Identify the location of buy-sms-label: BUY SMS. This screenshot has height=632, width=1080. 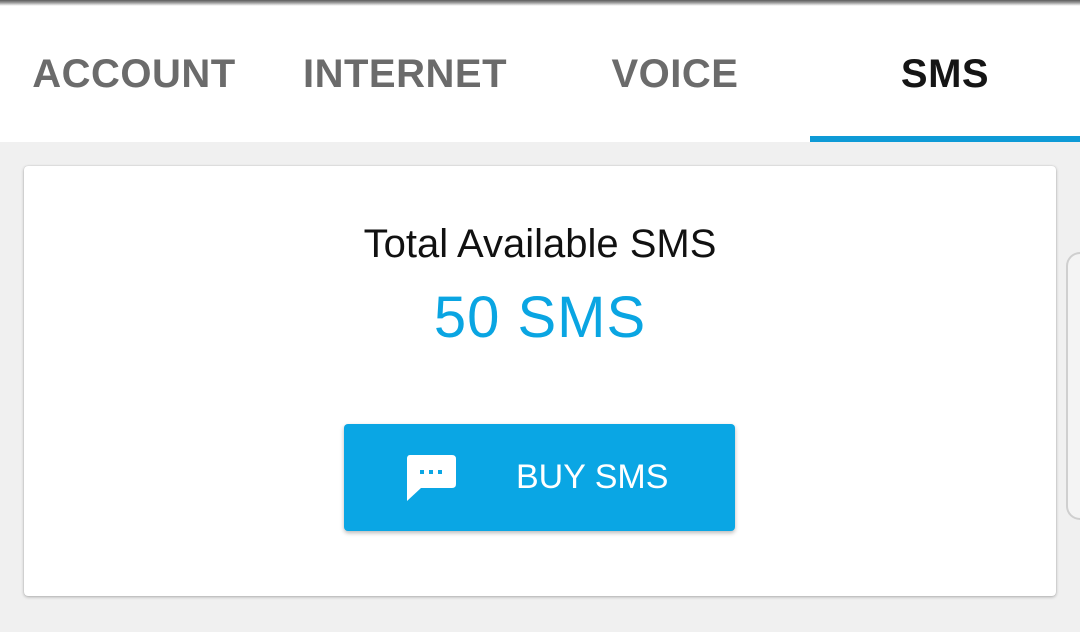
(592, 477).